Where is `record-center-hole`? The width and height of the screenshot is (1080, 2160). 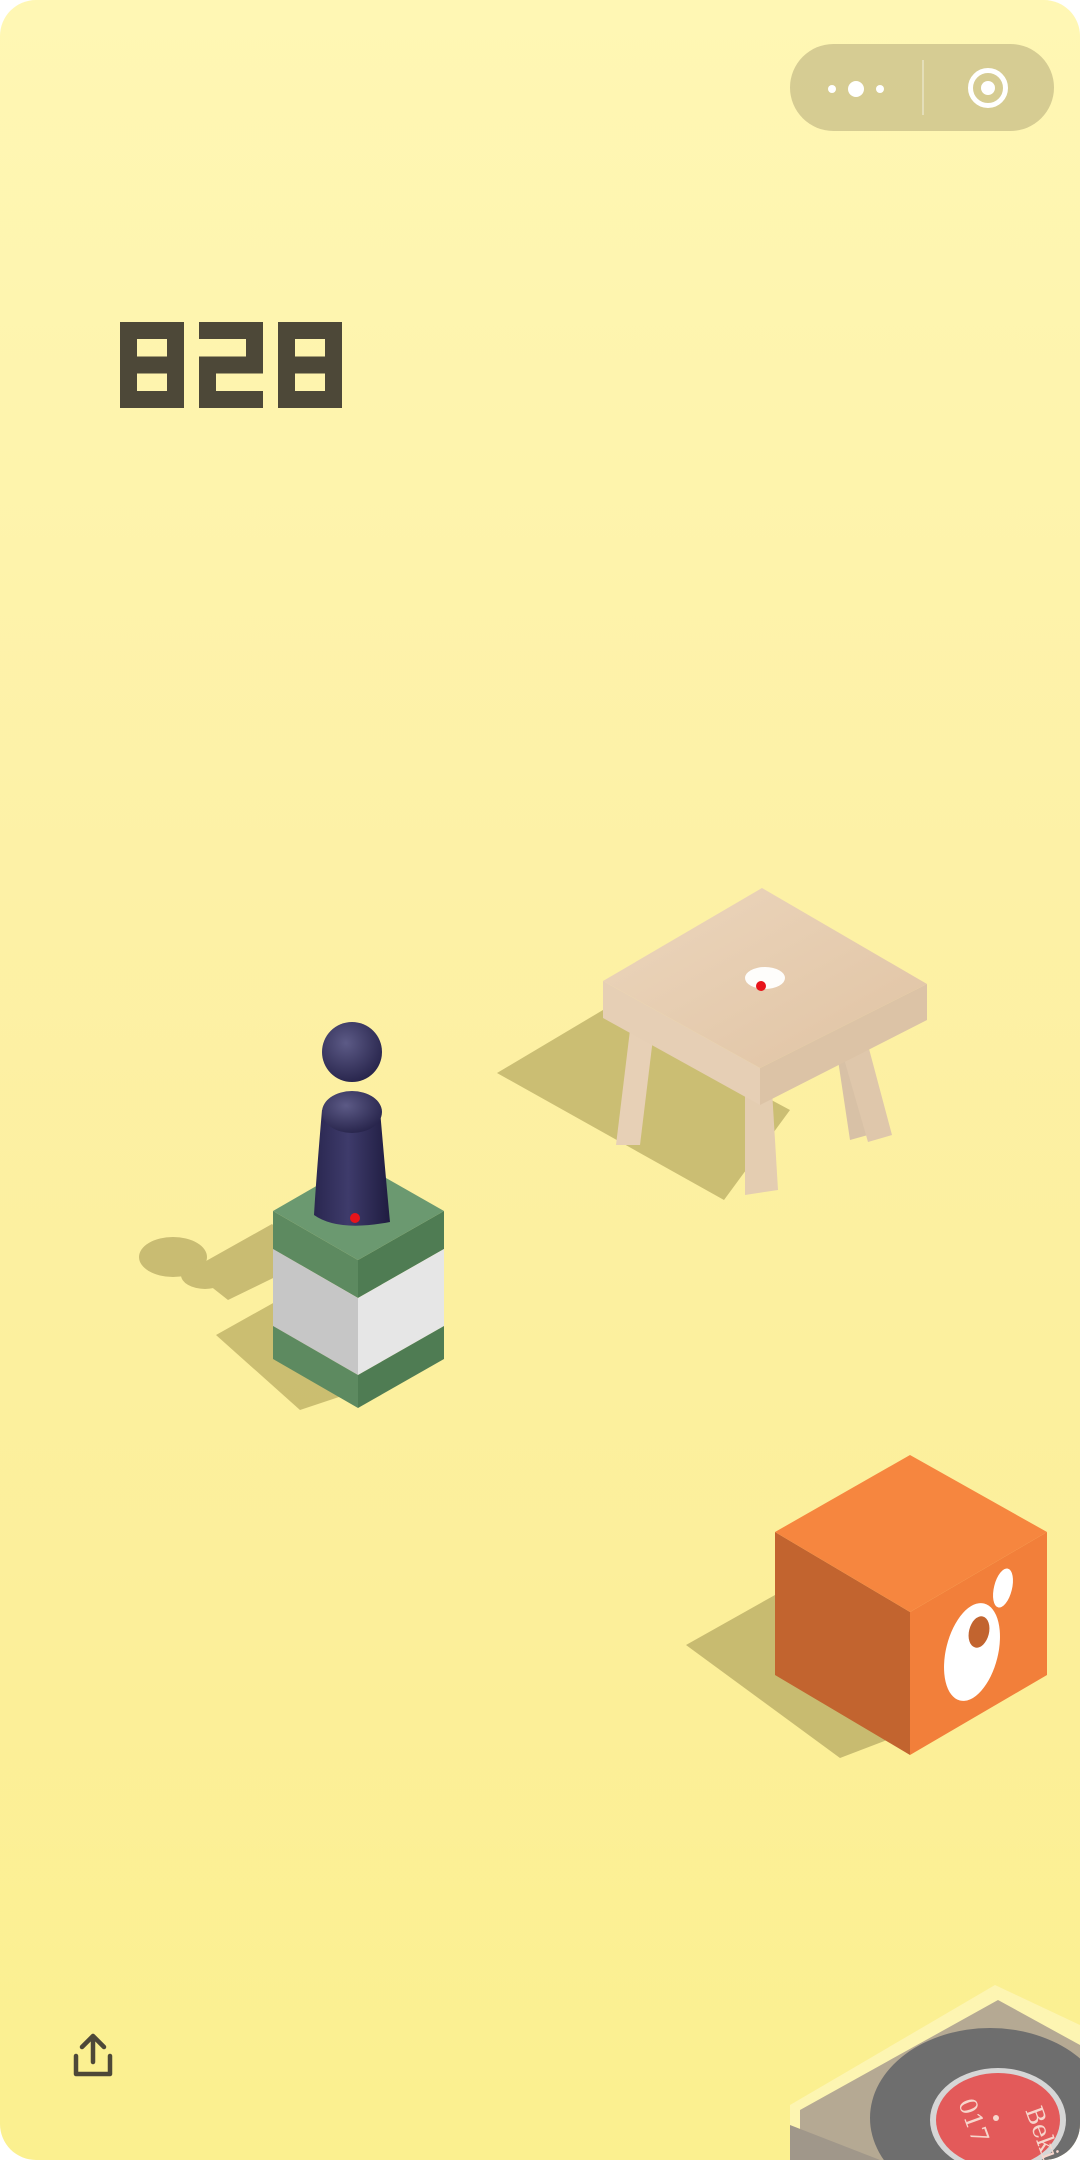 record-center-hole is located at coordinates (996, 2118).